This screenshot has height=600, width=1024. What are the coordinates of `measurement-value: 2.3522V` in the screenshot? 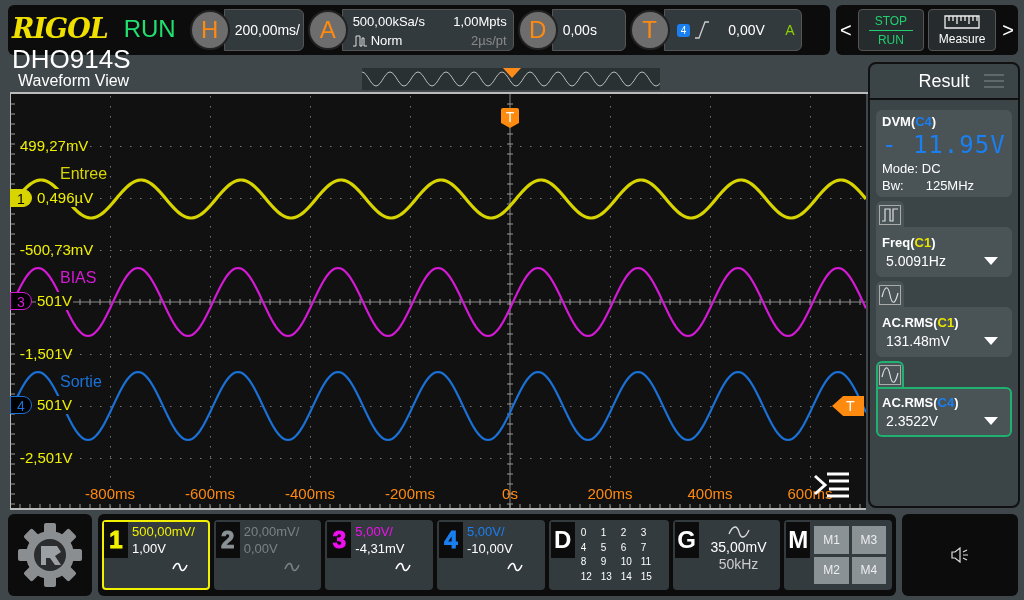 It's located at (912, 421).